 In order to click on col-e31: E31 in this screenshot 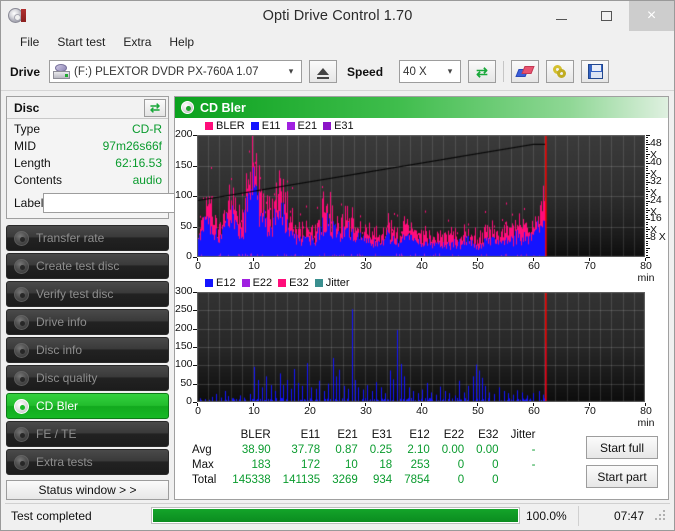, I will do `click(382, 435)`.